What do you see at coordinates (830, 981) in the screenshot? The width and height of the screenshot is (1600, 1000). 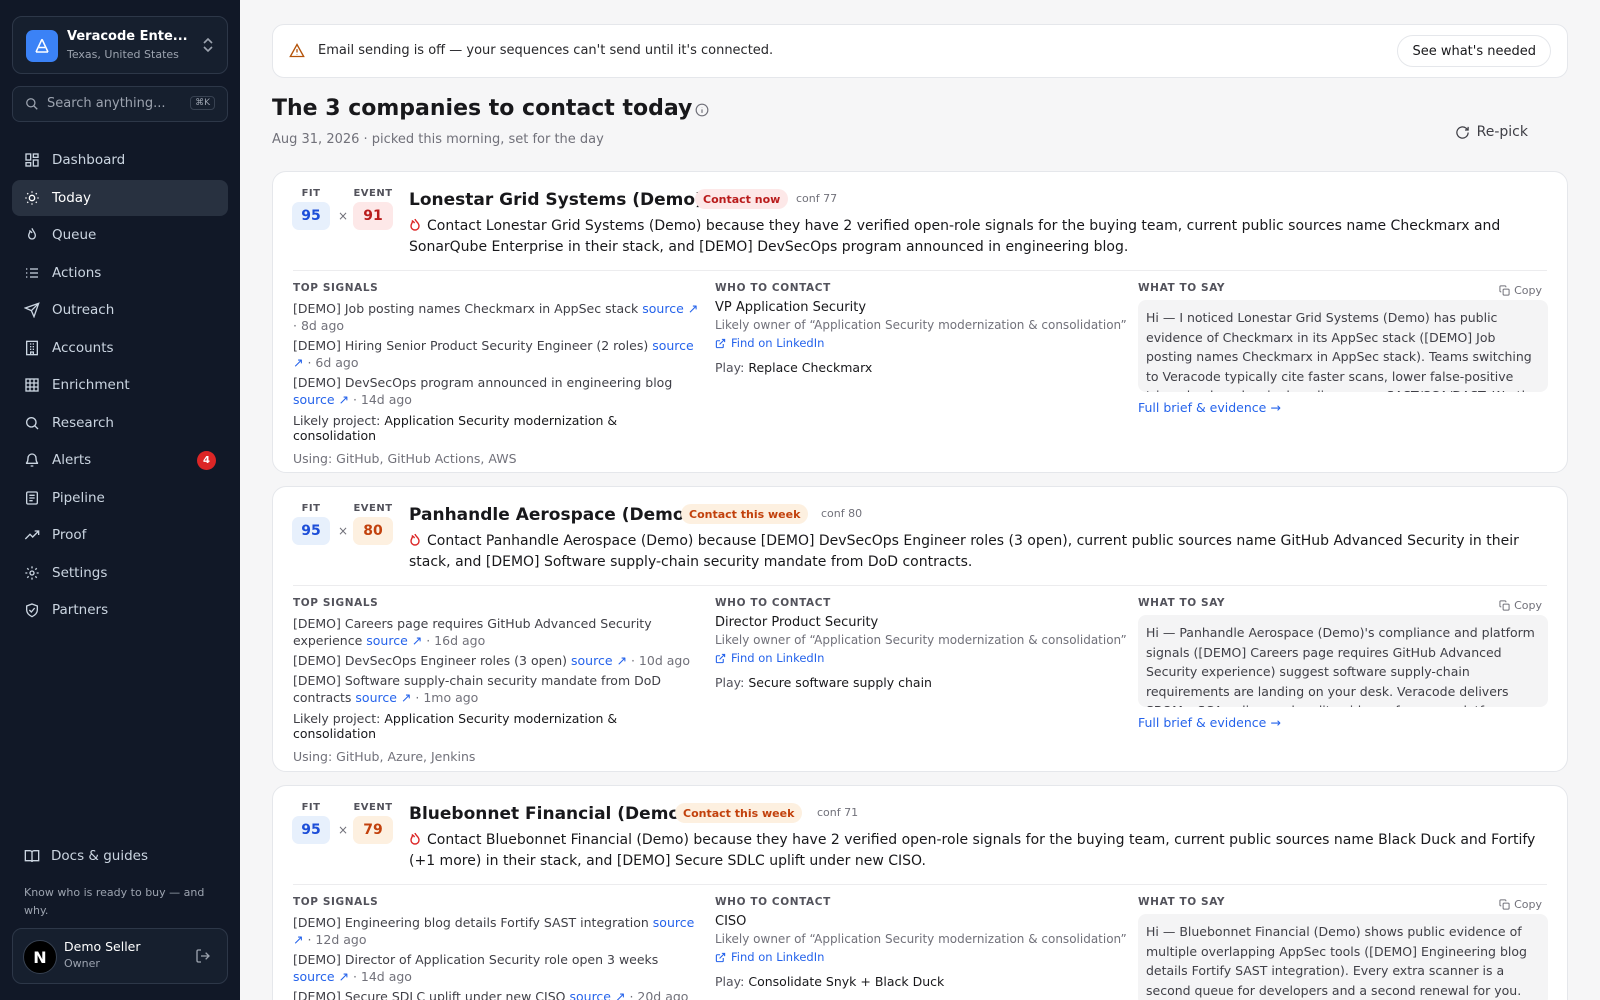 I see `play: Play: Consolidate Snyk + Black Duck` at bounding box center [830, 981].